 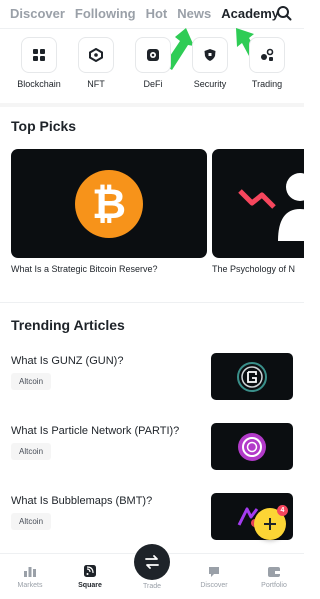 I want to click on particle-logo, so click(x=252, y=446).